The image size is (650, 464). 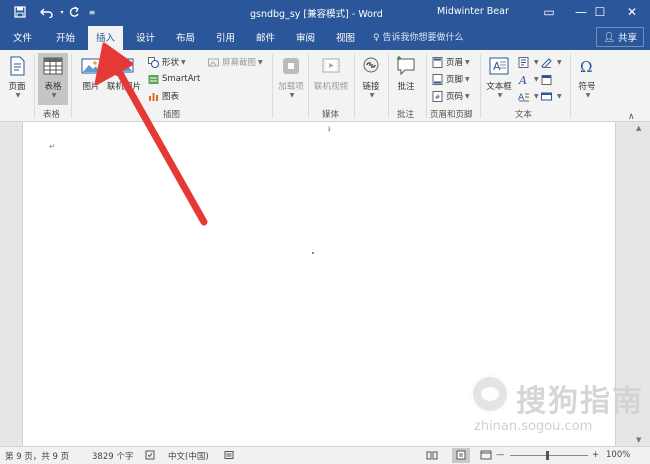 I want to click on symbols-dropdown-icon: ▼, so click(x=588, y=95).